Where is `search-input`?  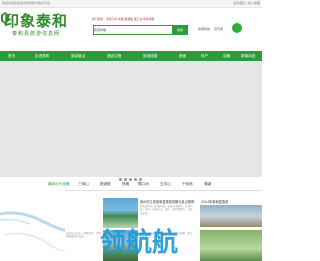 search-input is located at coordinates (144, 30).